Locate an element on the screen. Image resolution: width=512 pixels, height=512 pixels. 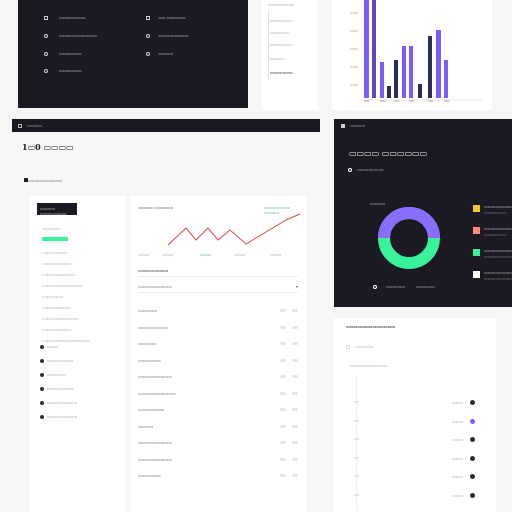
sidebar-item: • ▭▭▭▭▭ is located at coordinates (52, 296).